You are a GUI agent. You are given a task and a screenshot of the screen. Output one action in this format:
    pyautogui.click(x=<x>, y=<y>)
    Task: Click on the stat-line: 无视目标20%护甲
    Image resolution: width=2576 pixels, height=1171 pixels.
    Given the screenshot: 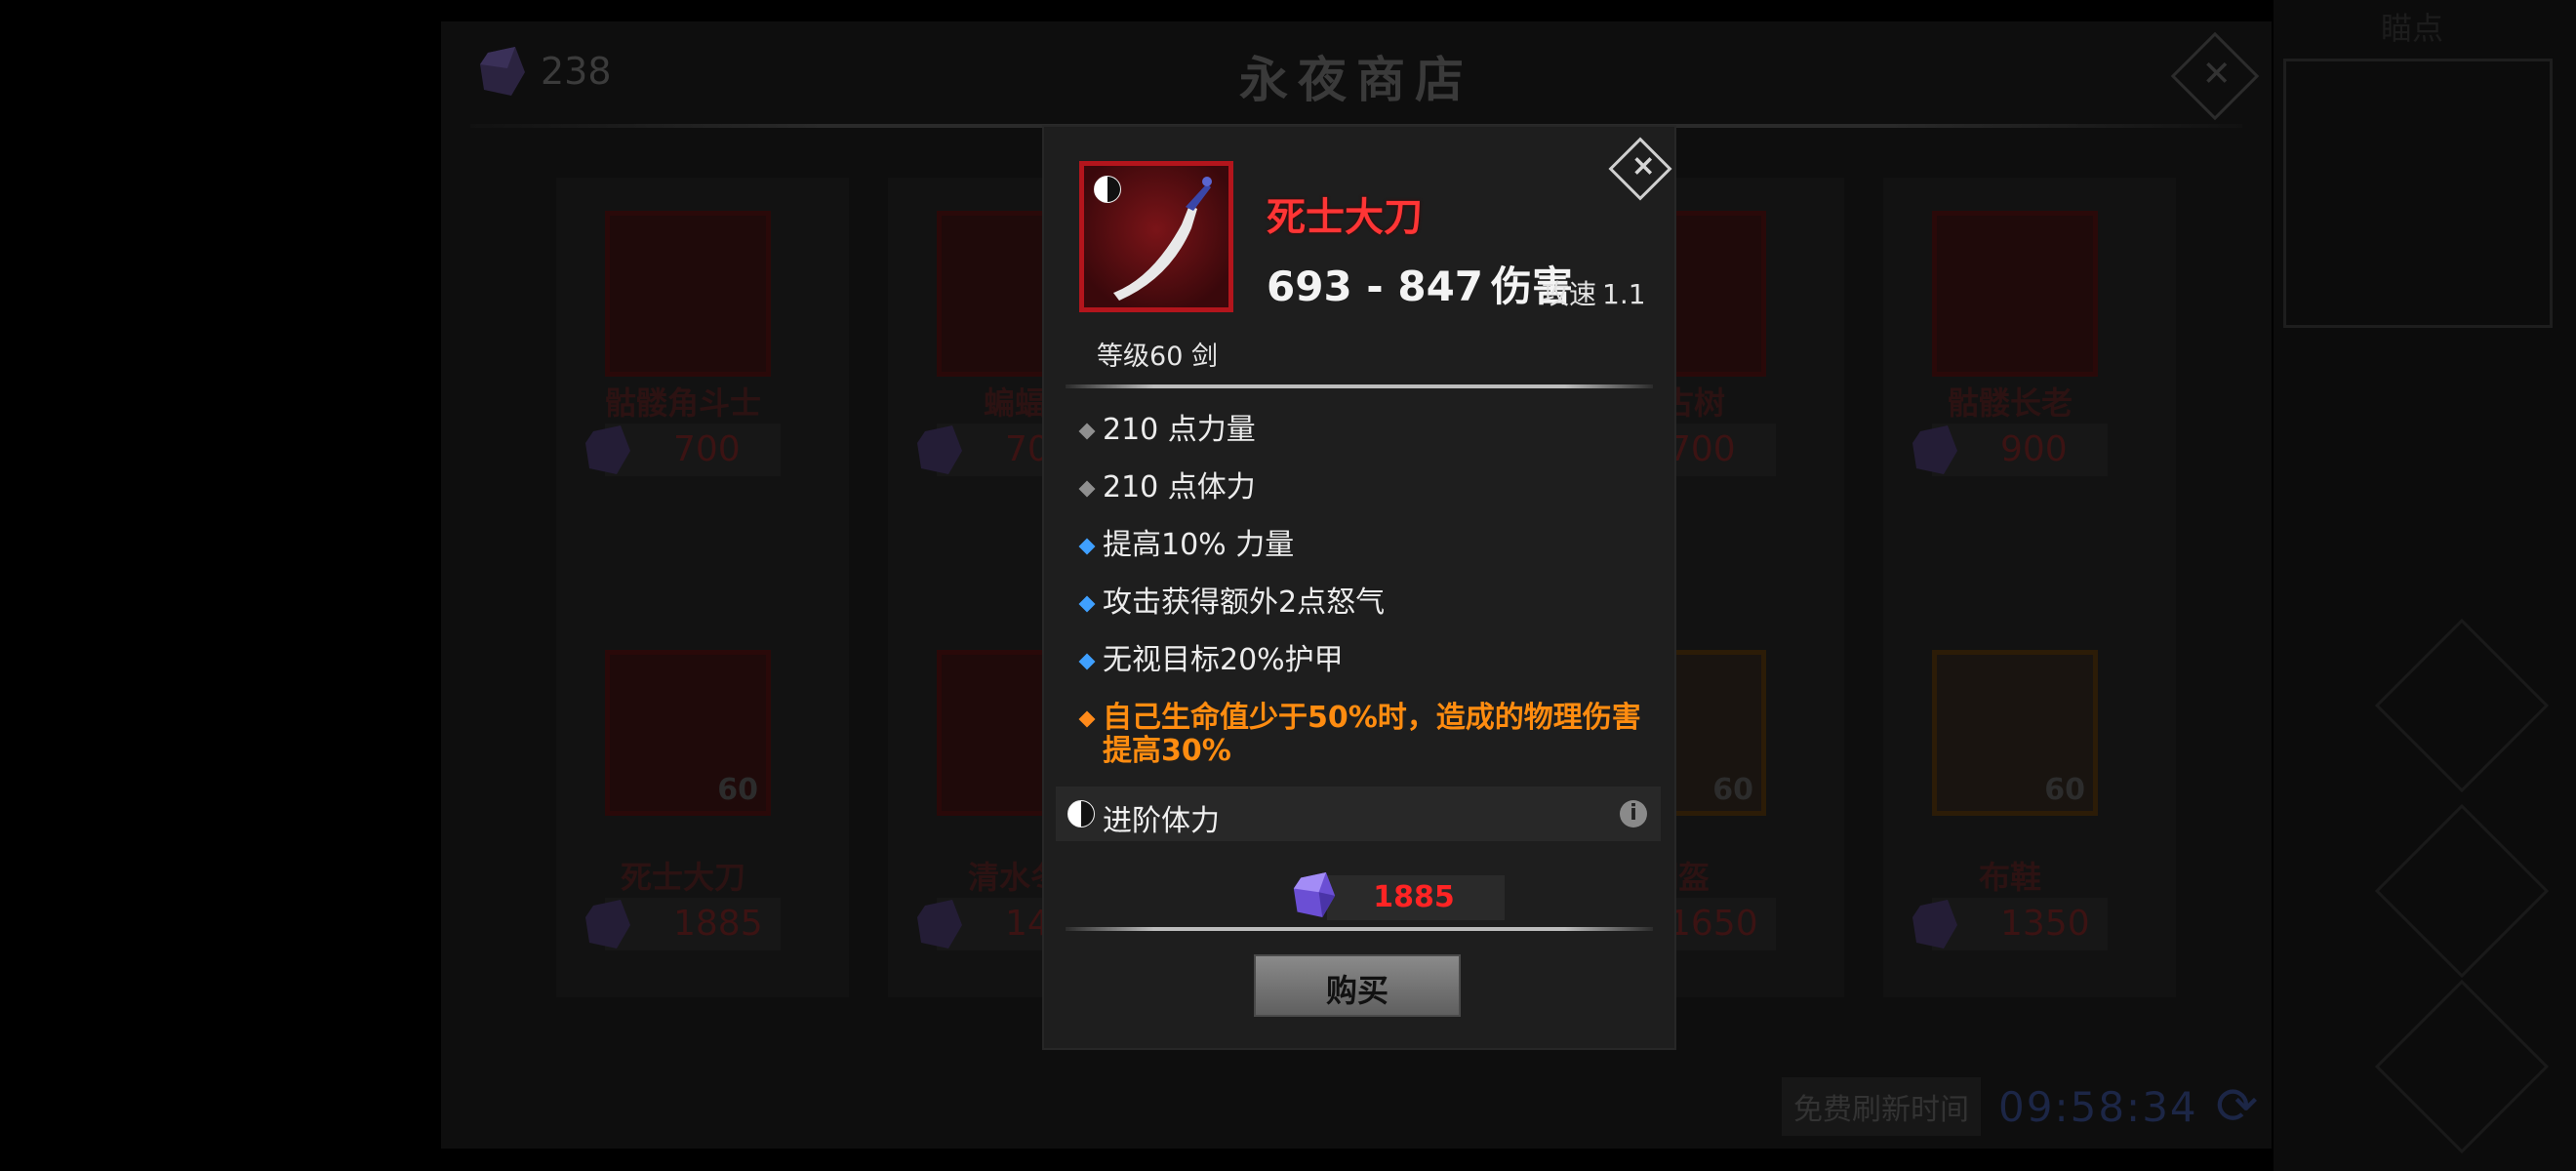 What is the action you would take?
    pyautogui.click(x=1211, y=660)
    